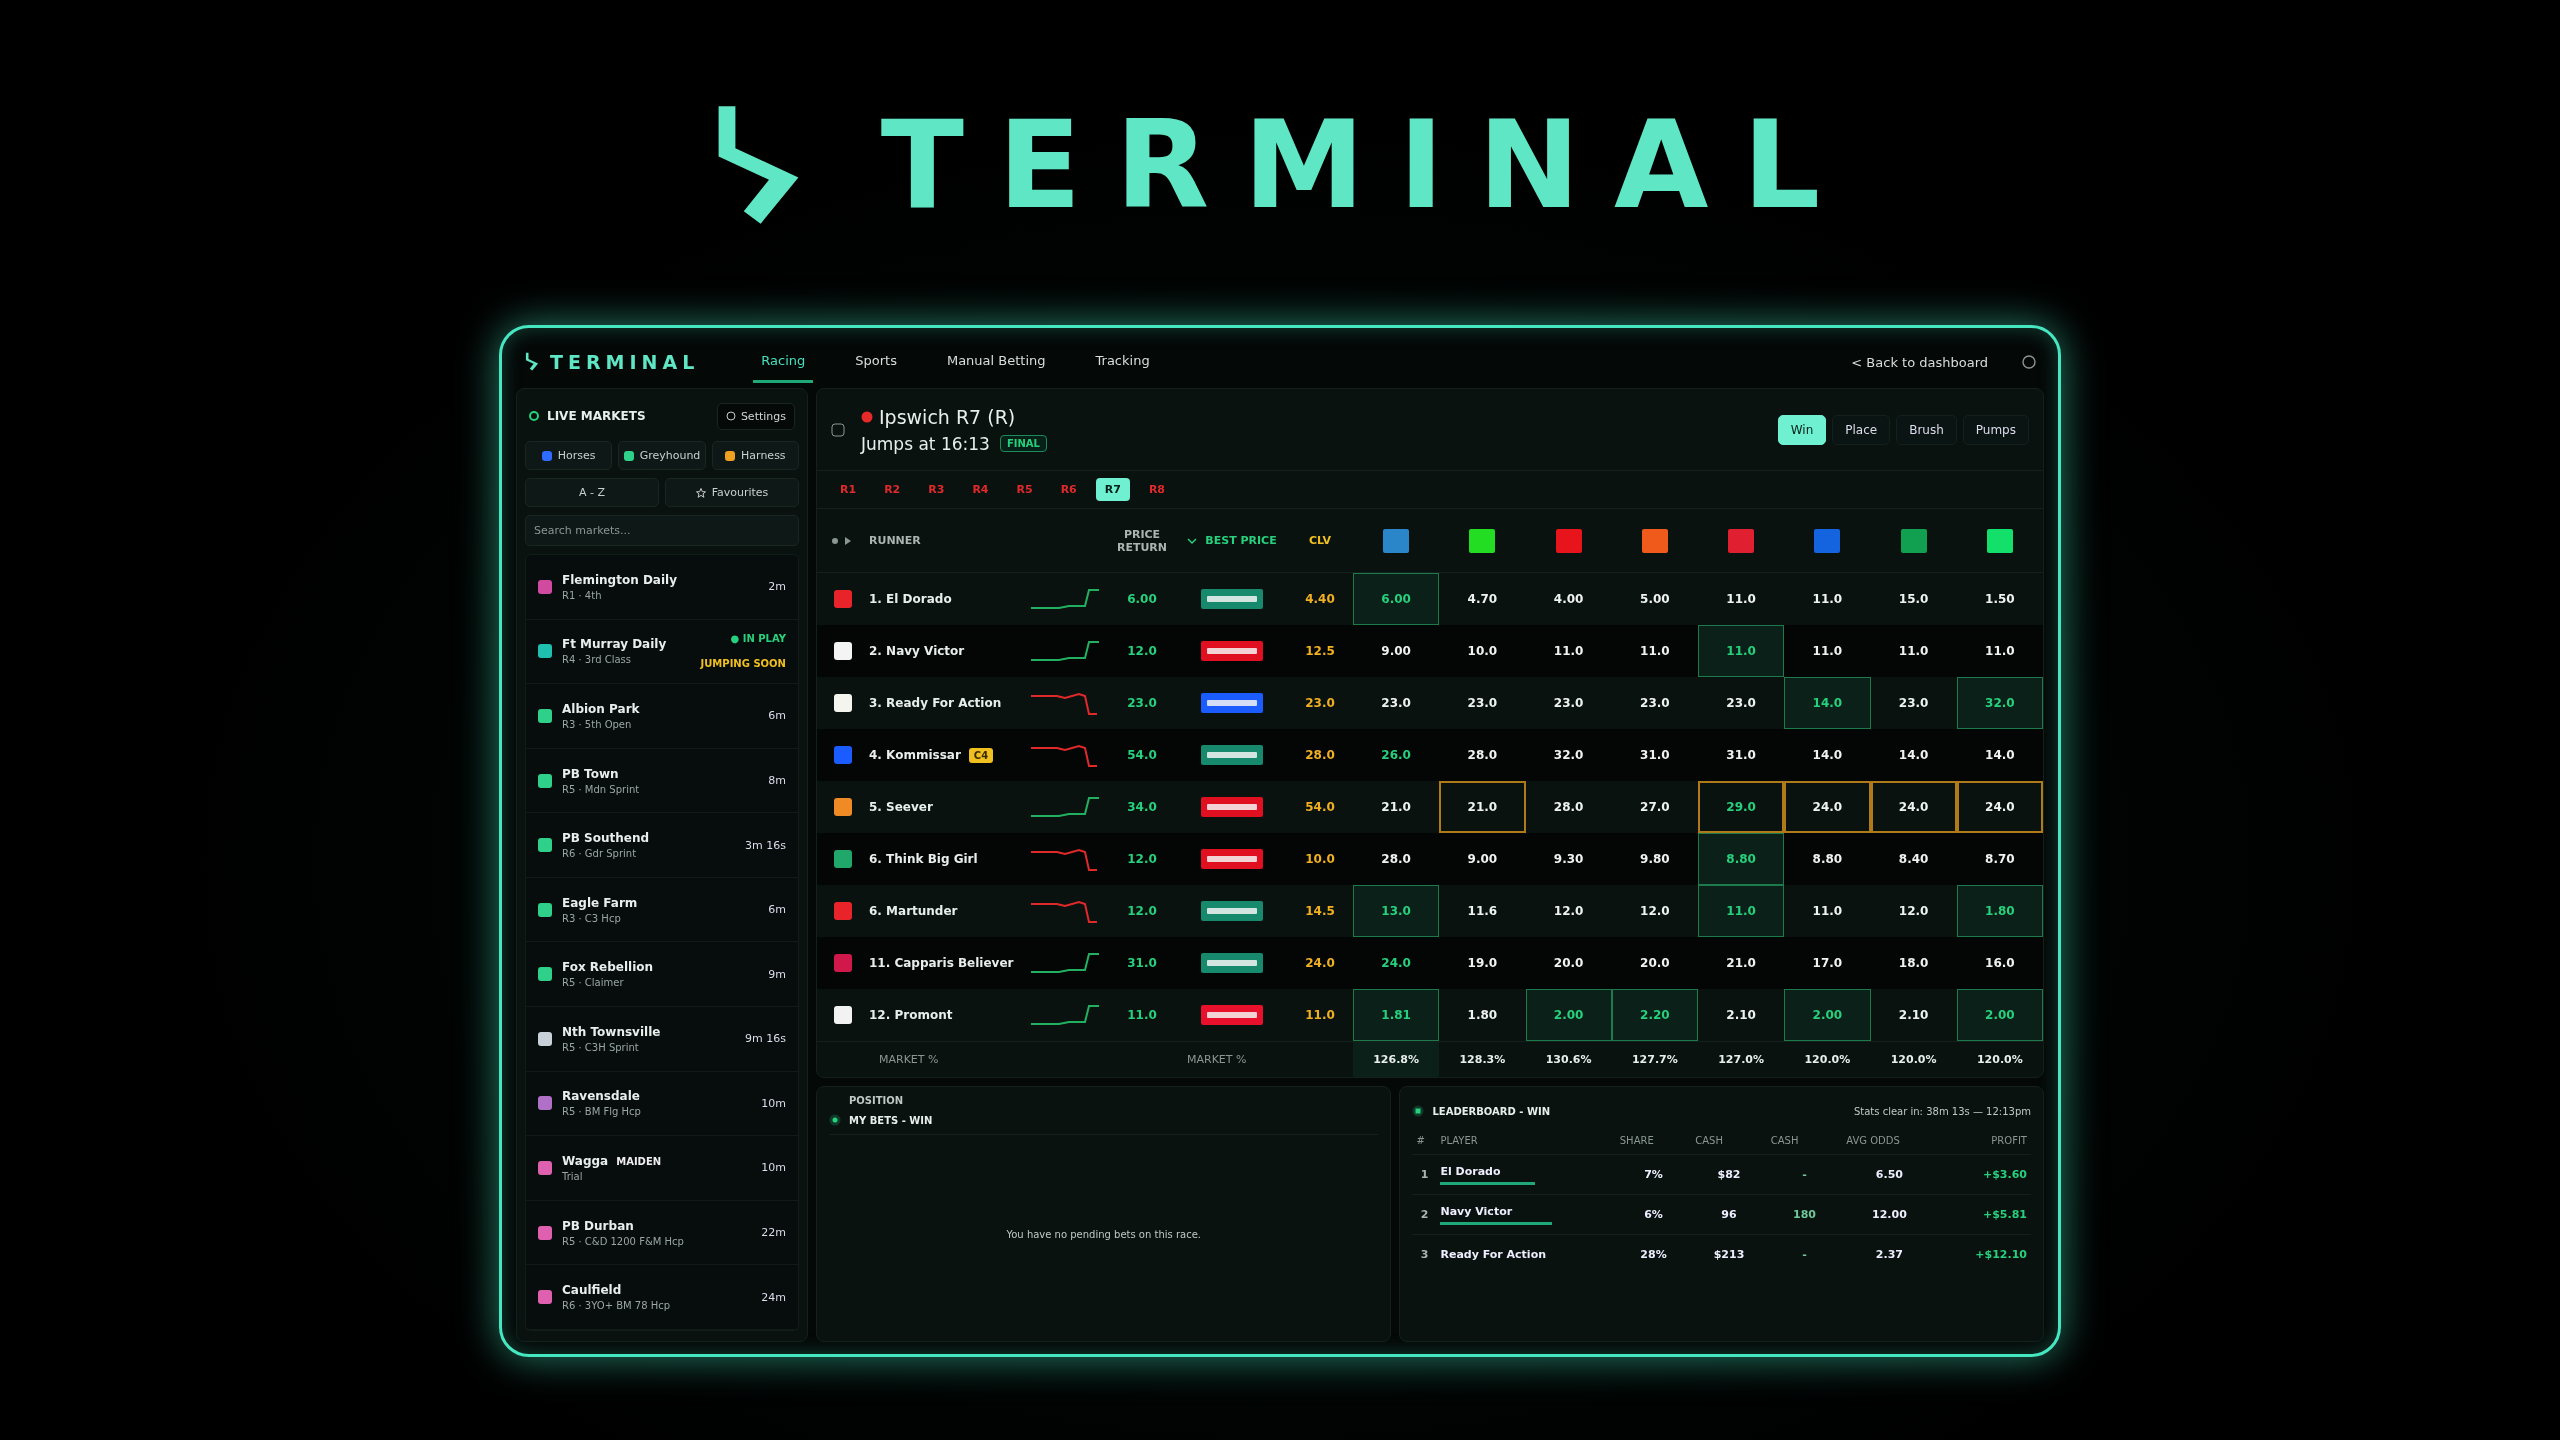 This screenshot has height=1440, width=2560. I want to click on back-to-dashboard-link: < Back to dashboard, so click(1919, 362).